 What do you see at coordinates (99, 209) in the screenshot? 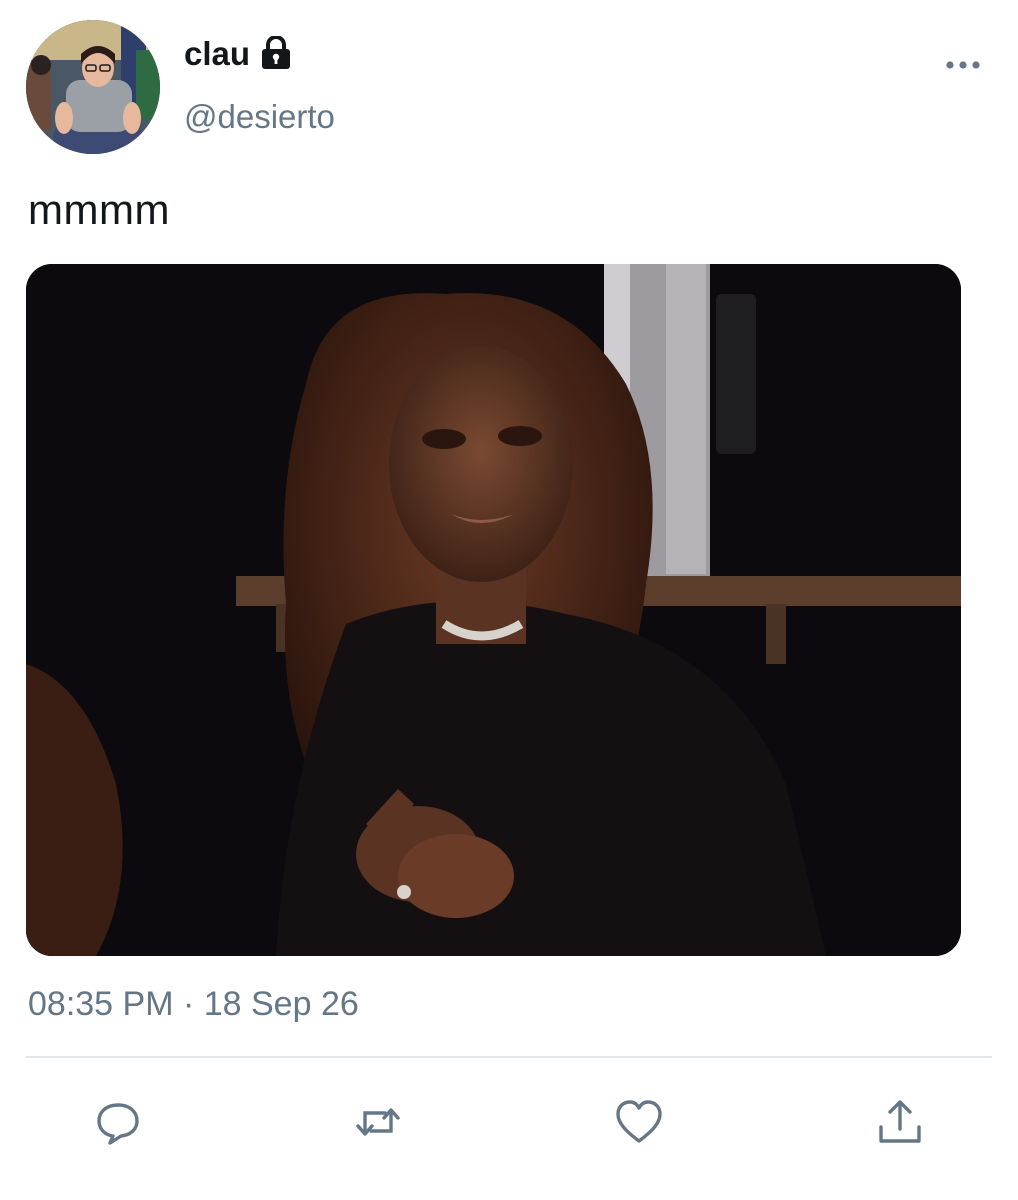
I see `tweet-text: mmmm` at bounding box center [99, 209].